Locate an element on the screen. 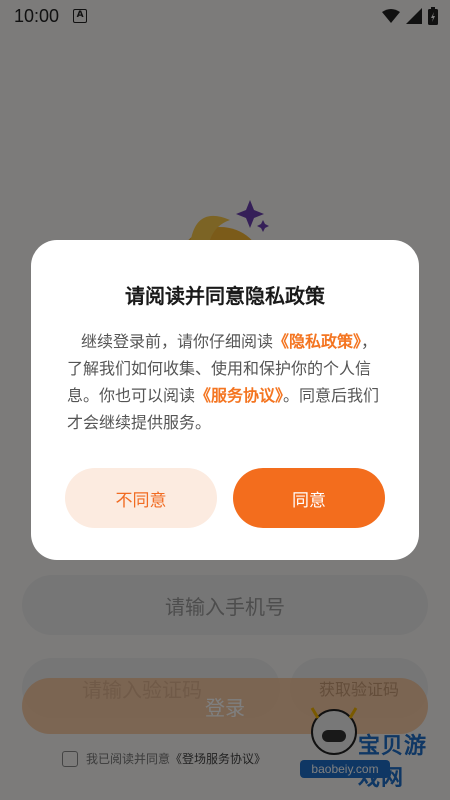  agree-button: 同意 is located at coordinates (309, 498).